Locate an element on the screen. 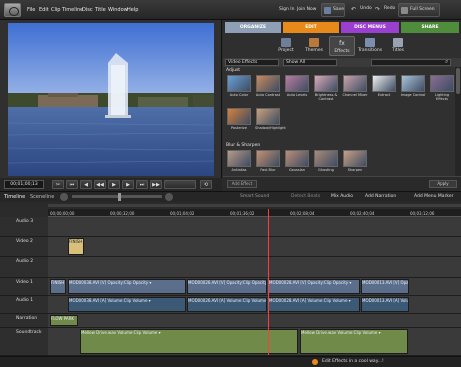 The width and height of the screenshot is (461, 367). step-forward-button: ▶ is located at coordinates (128, 184).